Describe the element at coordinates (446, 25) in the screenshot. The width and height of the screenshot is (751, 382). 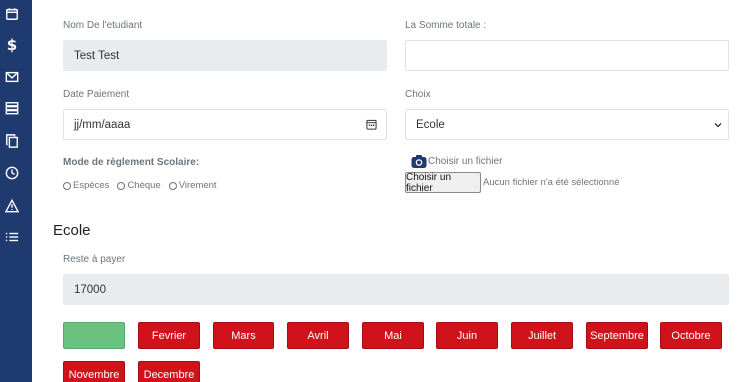
I see `total-label: La Somme totale :` at that location.